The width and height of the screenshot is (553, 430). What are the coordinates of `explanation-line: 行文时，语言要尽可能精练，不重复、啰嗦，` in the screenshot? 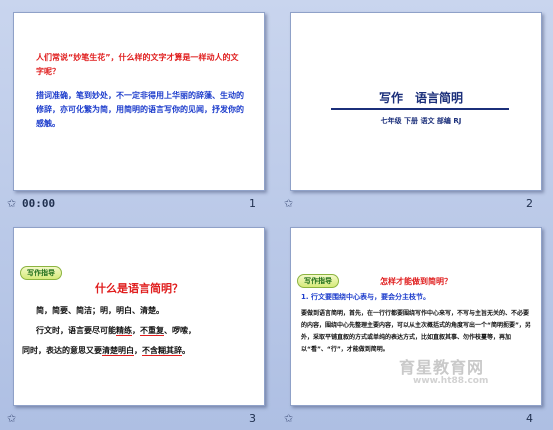 It's located at (143, 331).